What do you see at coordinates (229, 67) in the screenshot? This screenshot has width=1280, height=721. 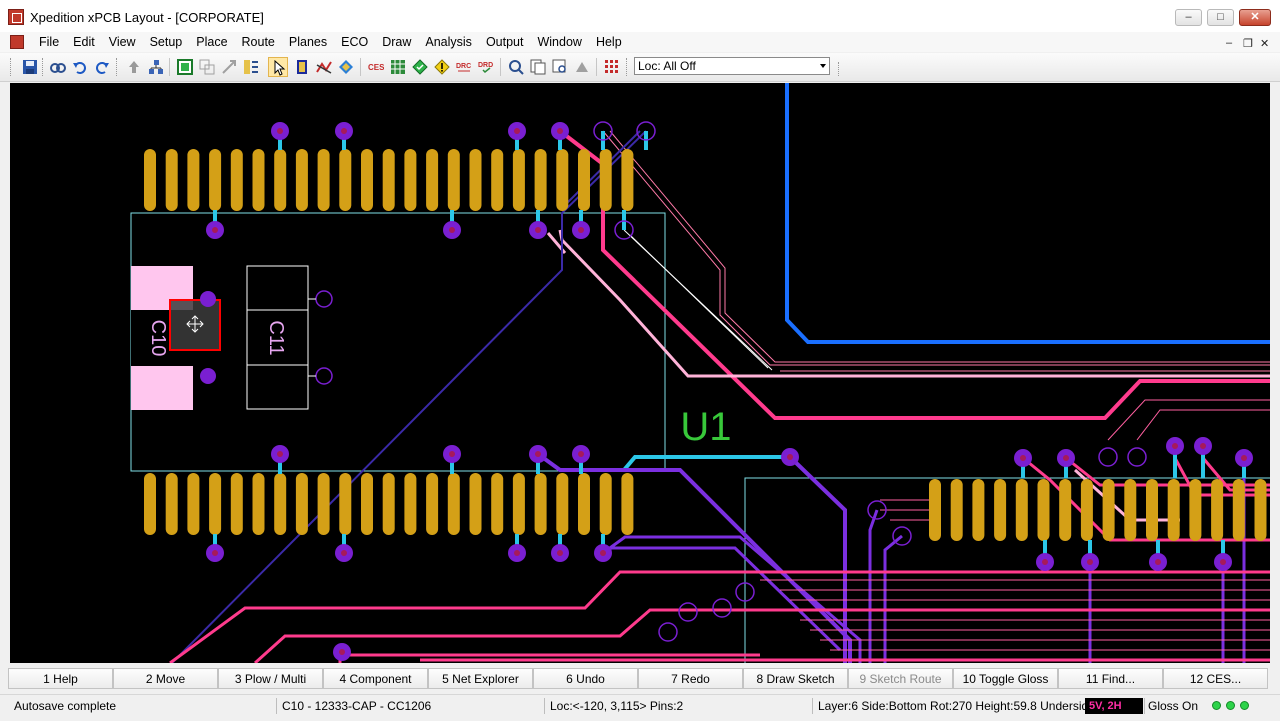 I see `move-icon` at bounding box center [229, 67].